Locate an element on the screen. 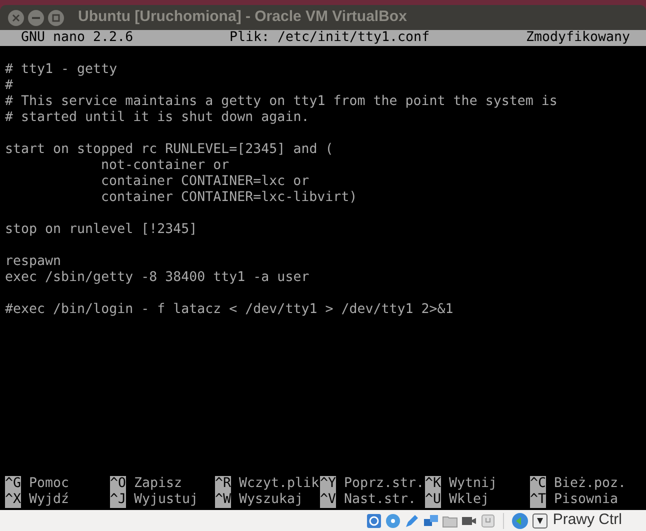  shortcut-label: Wyszukaj is located at coordinates (271, 500).